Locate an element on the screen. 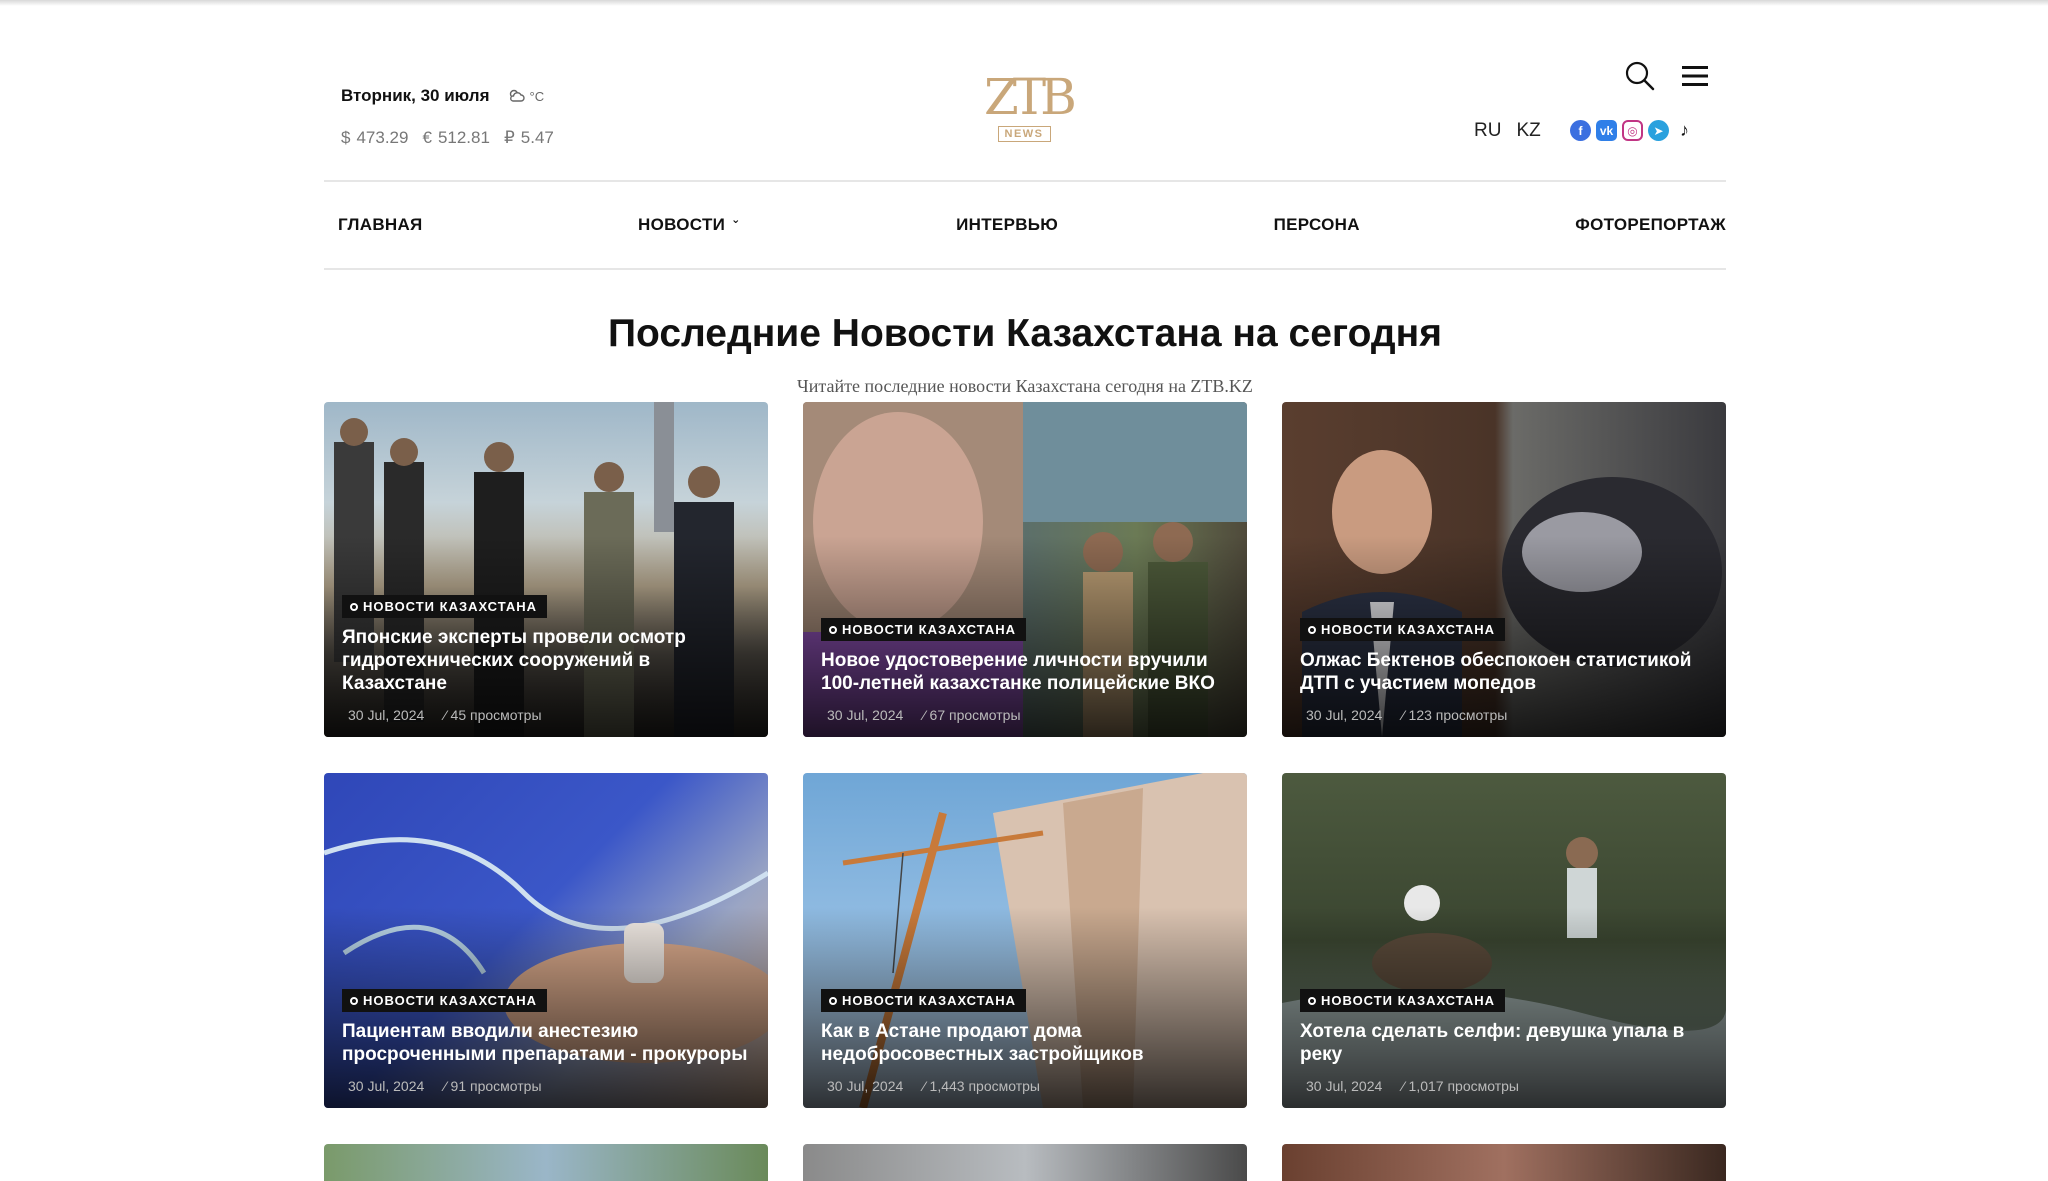 The width and height of the screenshot is (2048, 1181). facebook-icon: f is located at coordinates (1580, 130).